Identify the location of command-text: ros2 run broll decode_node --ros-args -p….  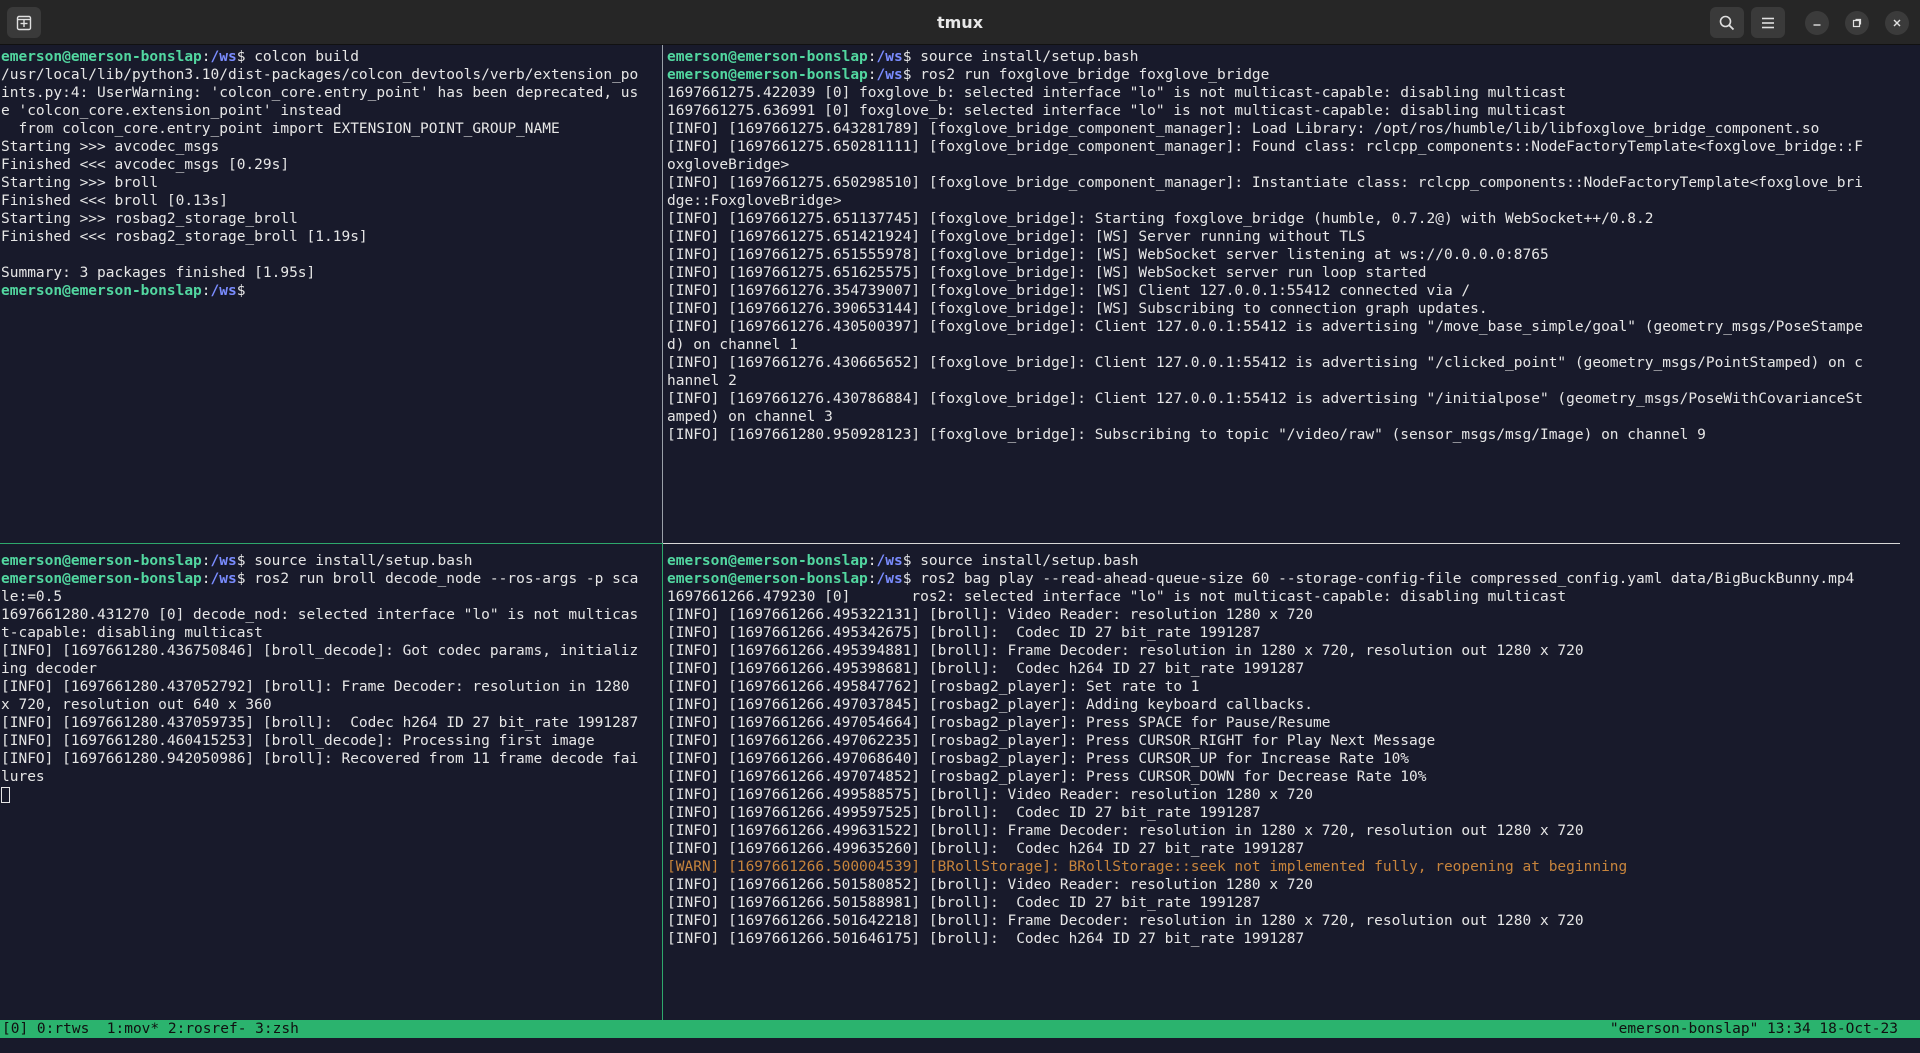
(442, 579).